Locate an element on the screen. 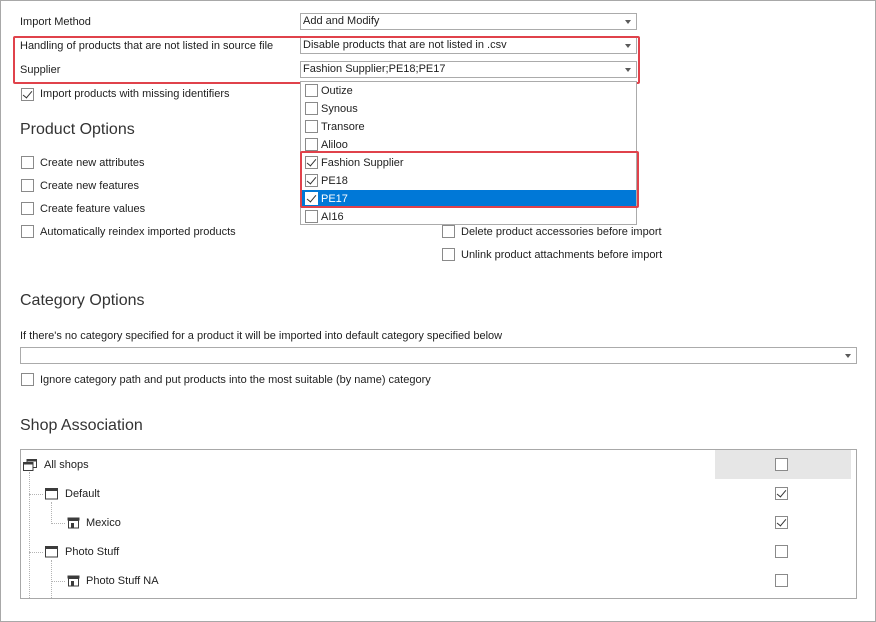 This screenshot has height=622, width=876. create-feature-values-checkbox is located at coordinates (27, 208).